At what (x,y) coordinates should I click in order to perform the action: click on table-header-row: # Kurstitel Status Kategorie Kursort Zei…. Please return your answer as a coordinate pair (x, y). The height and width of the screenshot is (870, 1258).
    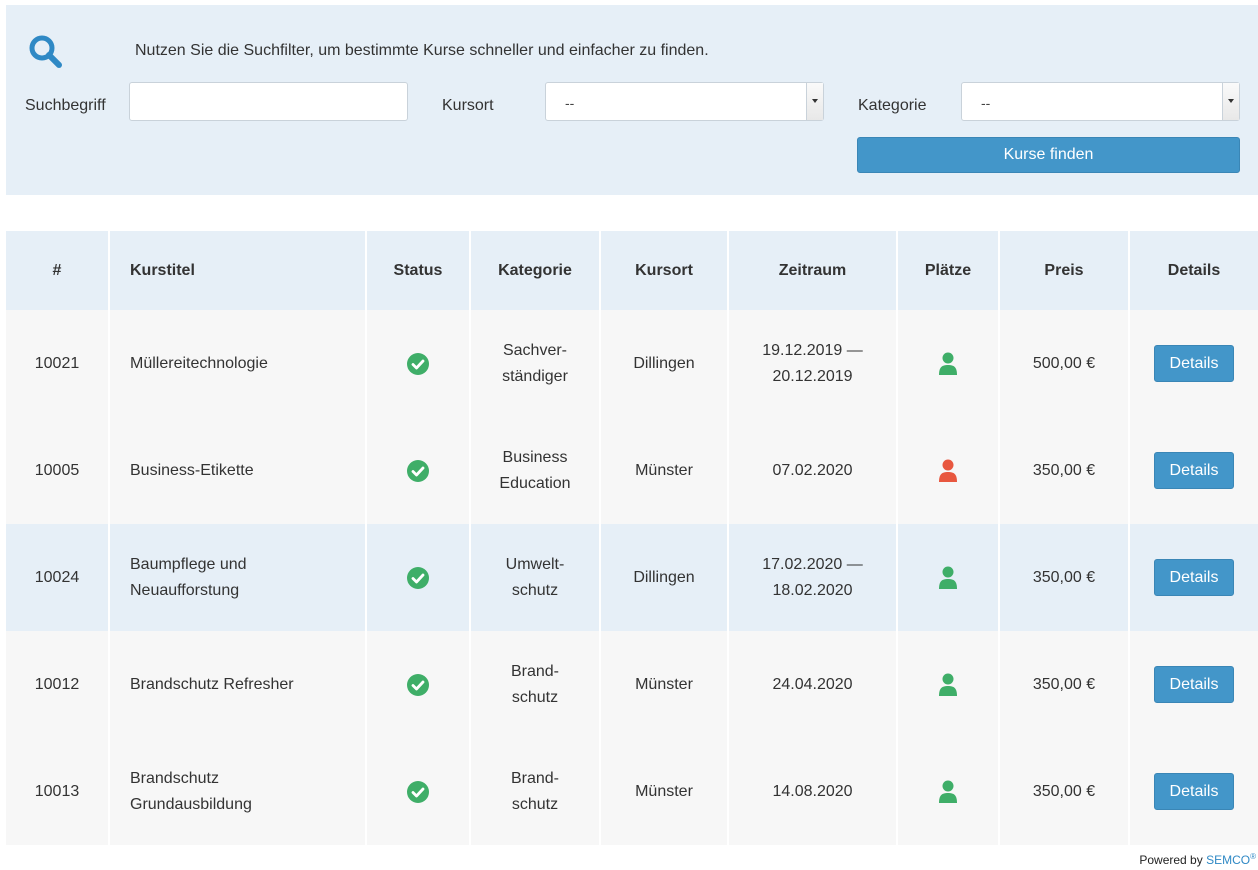
    Looking at the image, I should click on (632, 270).